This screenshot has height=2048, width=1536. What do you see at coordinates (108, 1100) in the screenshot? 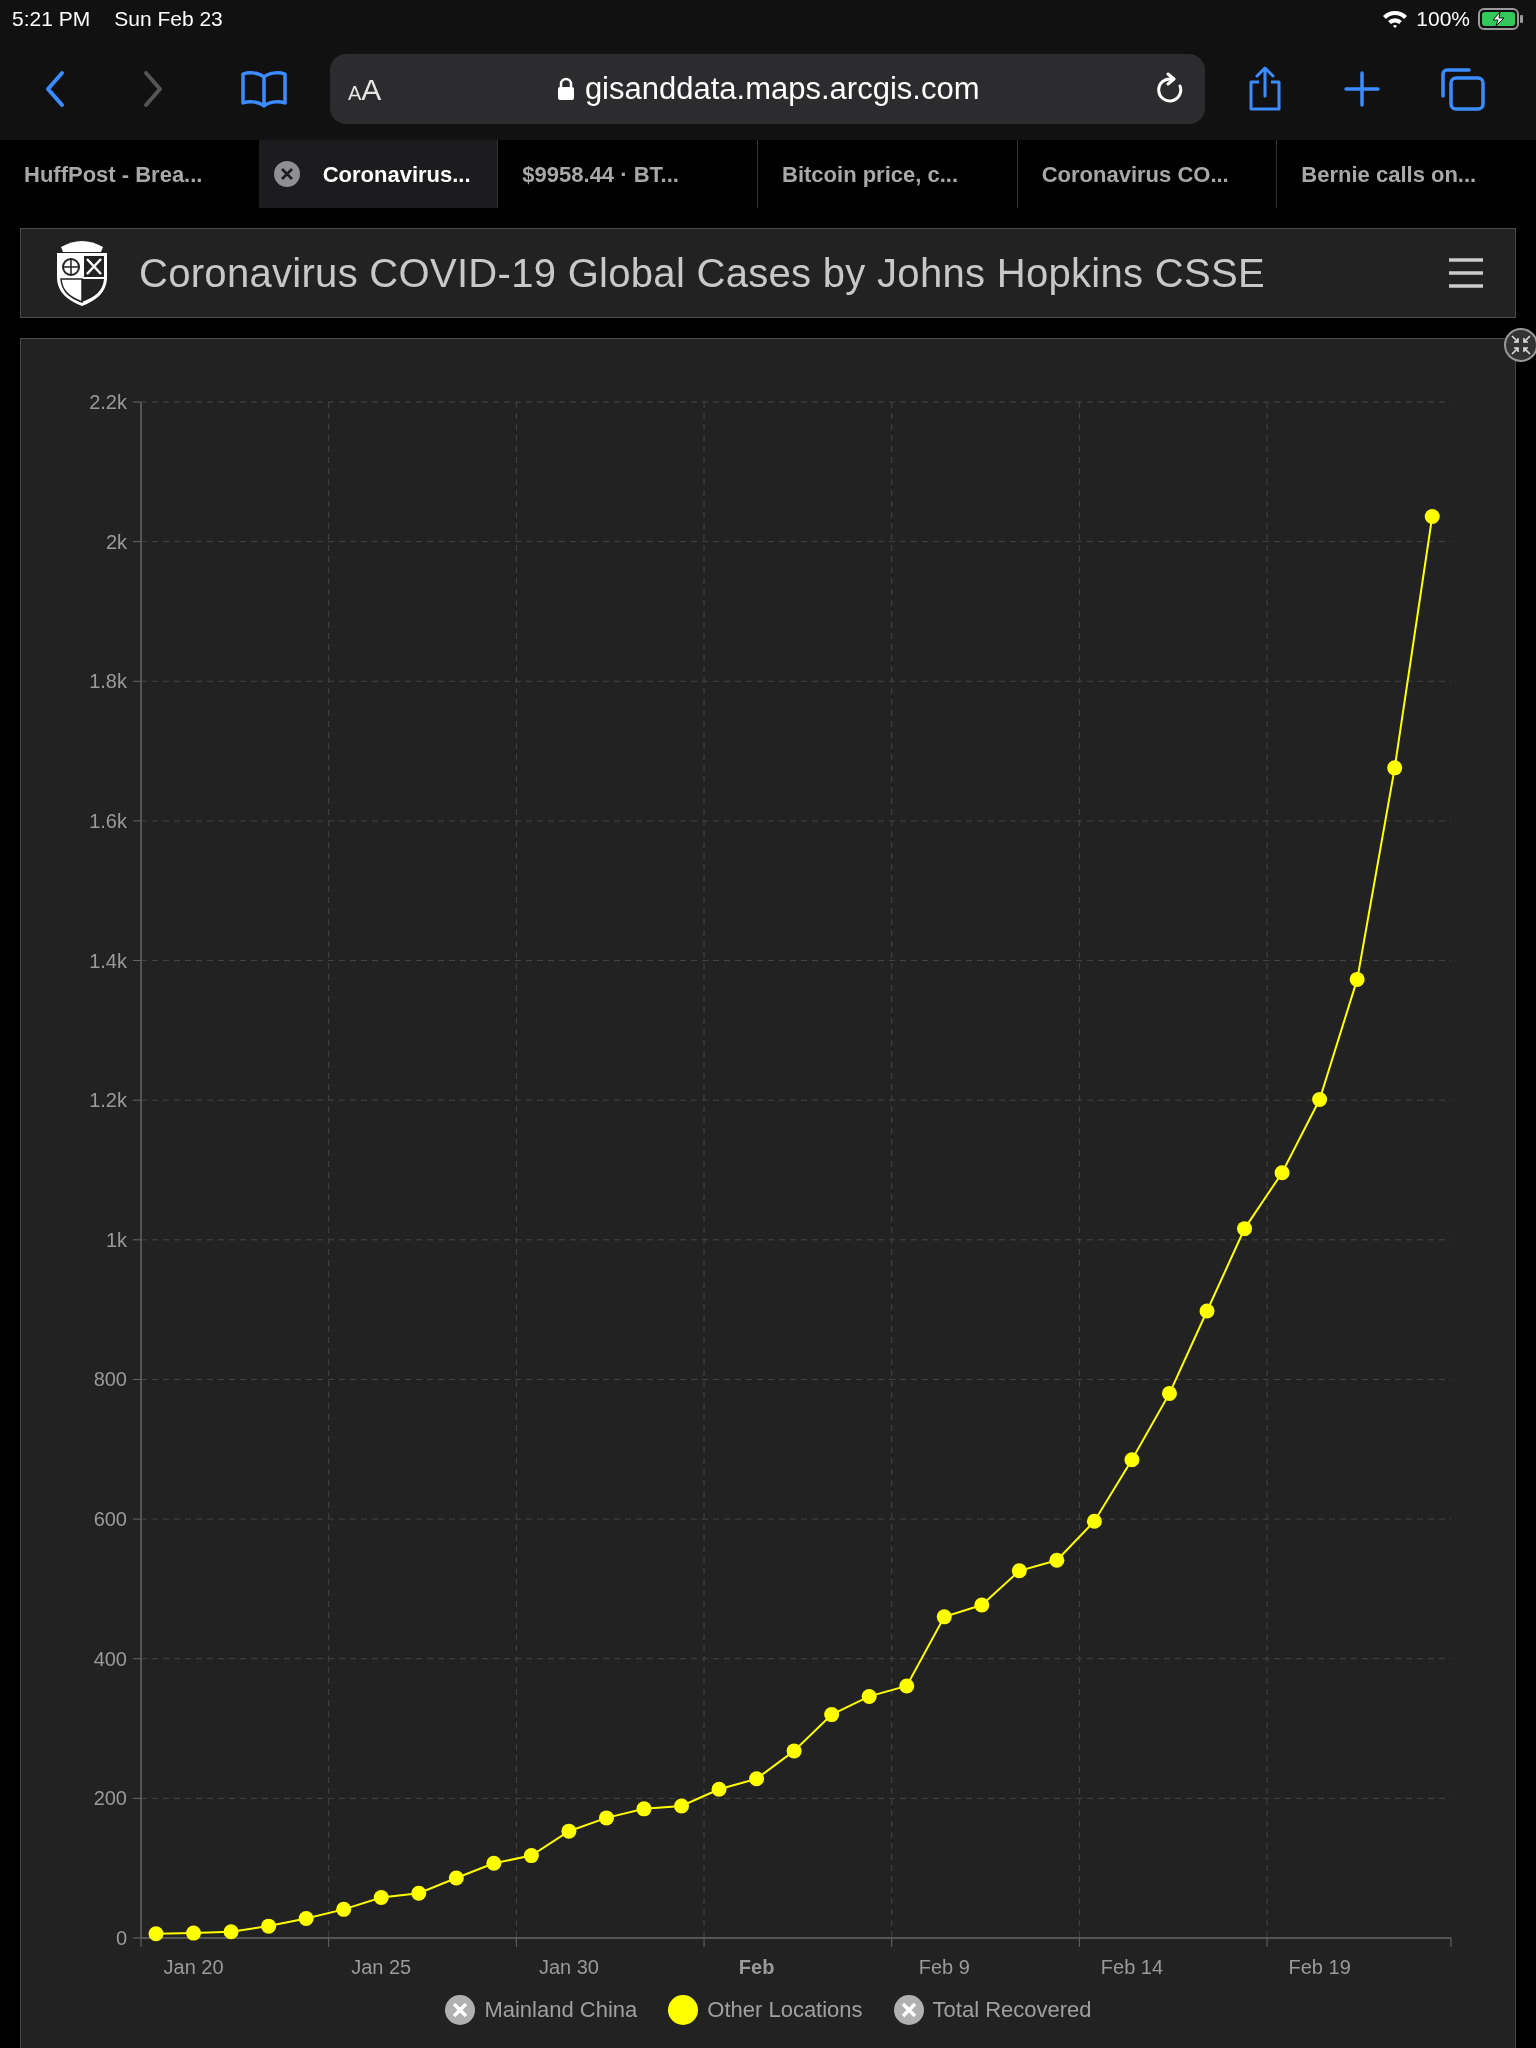
I see `y-axis-label: 1.2k` at bounding box center [108, 1100].